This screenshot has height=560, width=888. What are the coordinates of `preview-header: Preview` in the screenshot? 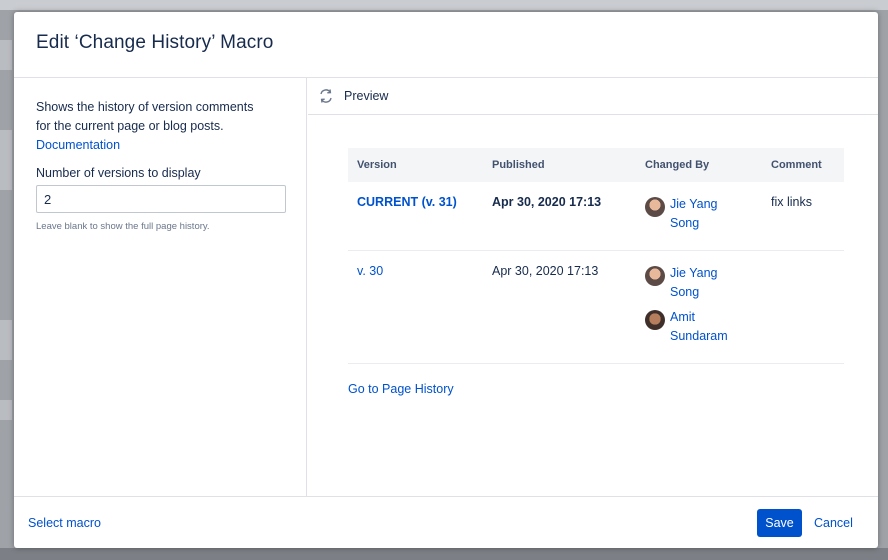 It's located at (593, 96).